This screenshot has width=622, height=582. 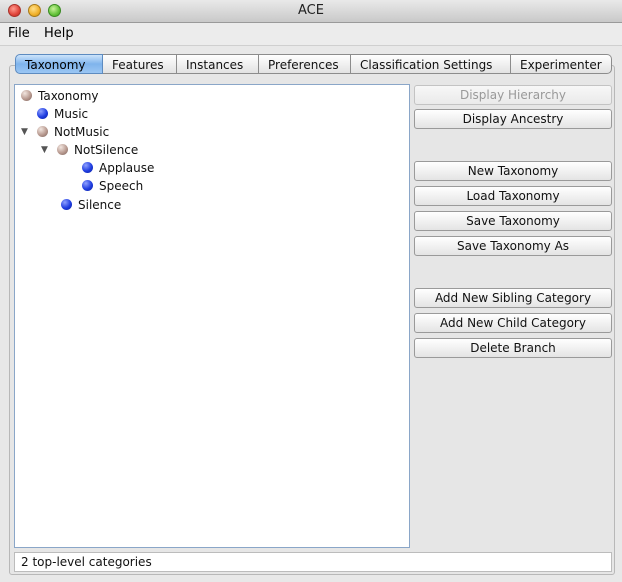 I want to click on load-taxonomy-button: Load Taxonomy, so click(x=513, y=196).